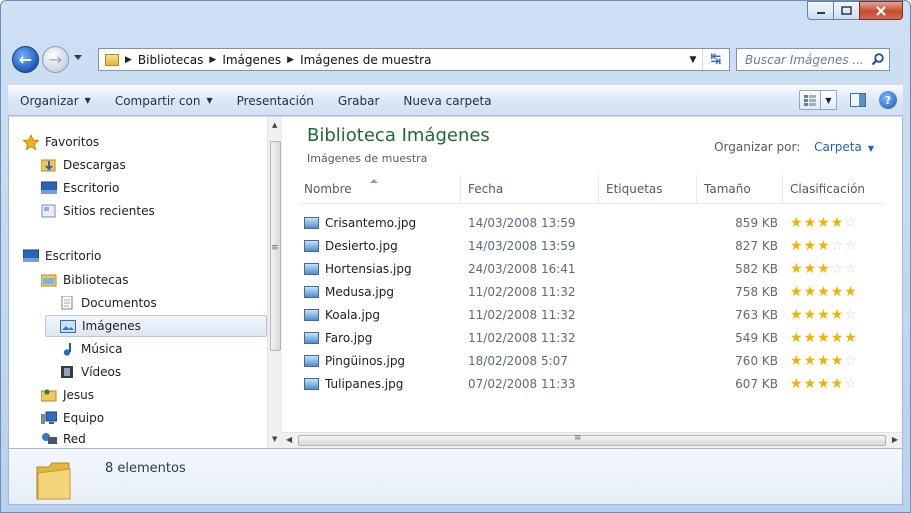 This screenshot has height=513, width=911. Describe the element at coordinates (359, 101) in the screenshot. I see `burn-button: Grabar` at that location.